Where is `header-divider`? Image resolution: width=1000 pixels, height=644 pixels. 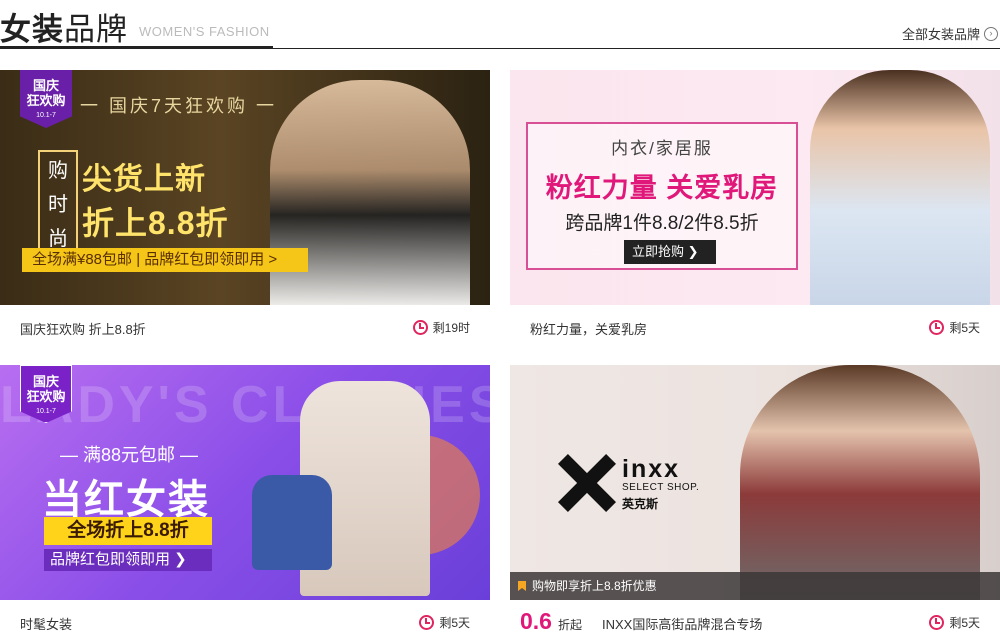
header-divider is located at coordinates (500, 48).